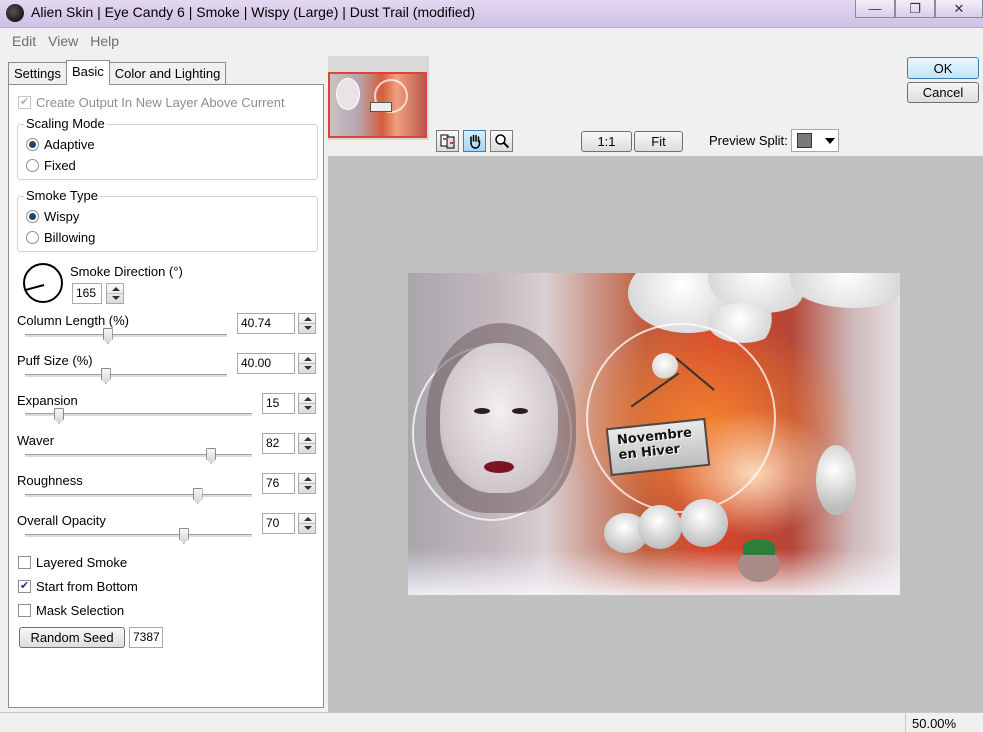  I want to click on dial-hand, so click(34, 288).